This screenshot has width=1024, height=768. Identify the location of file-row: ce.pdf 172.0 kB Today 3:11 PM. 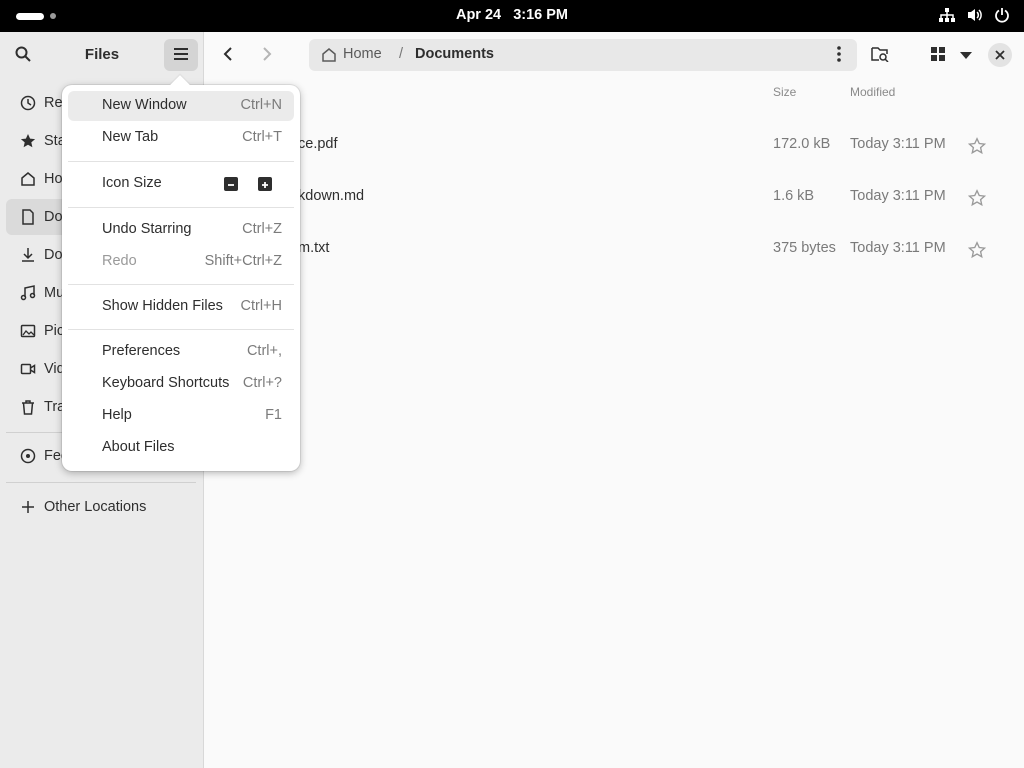
(614, 146).